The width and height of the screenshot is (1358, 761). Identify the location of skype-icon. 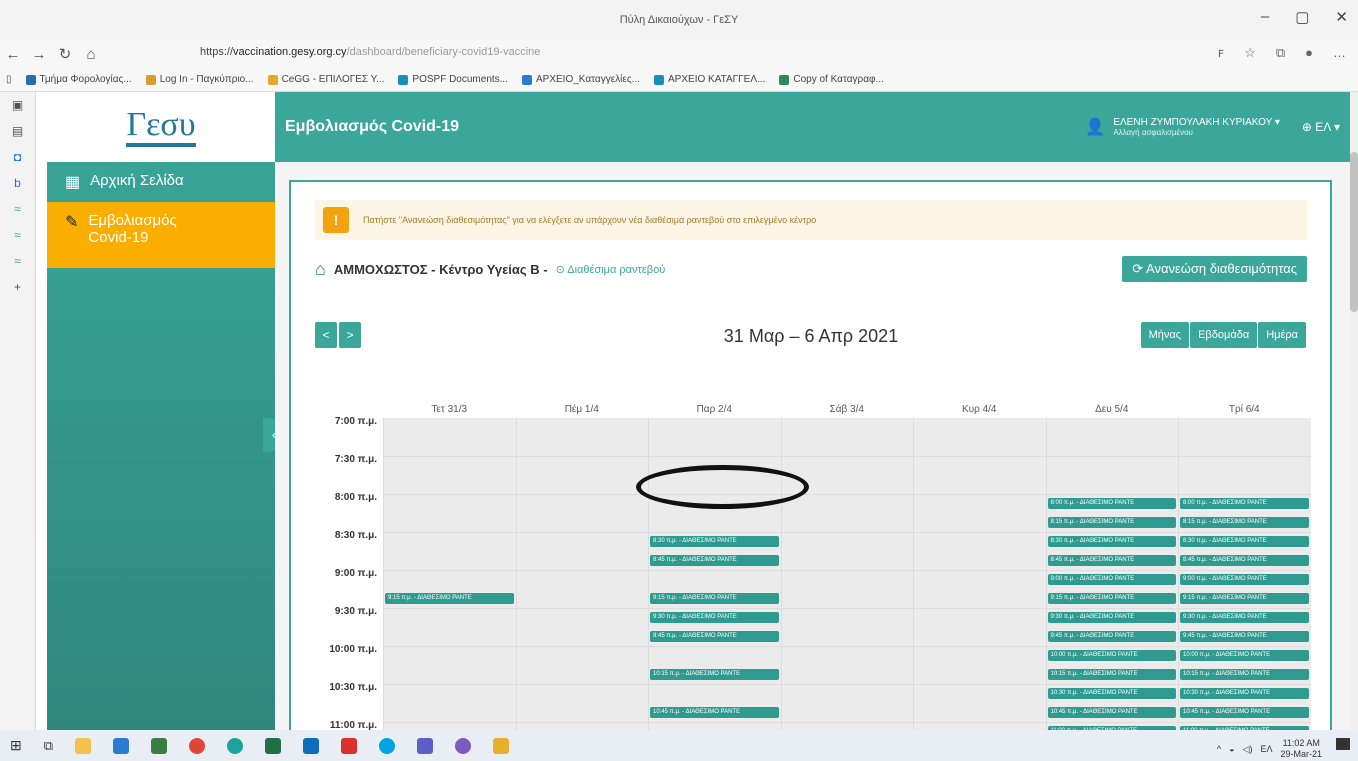
(387, 745).